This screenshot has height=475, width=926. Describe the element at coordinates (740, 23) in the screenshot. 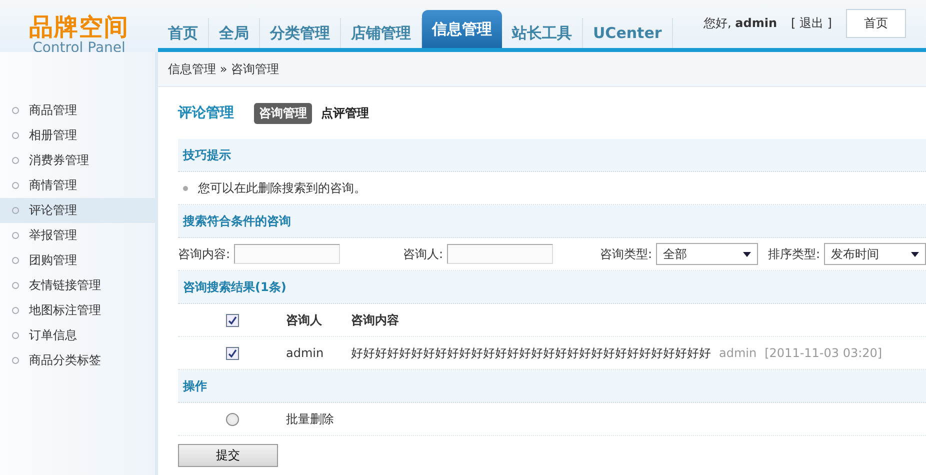

I see `user-greeting: 您好, admin` at that location.